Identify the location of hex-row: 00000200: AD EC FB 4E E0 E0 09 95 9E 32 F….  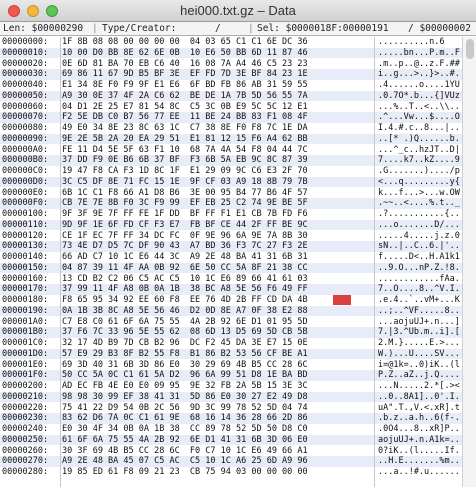
(231, 386).